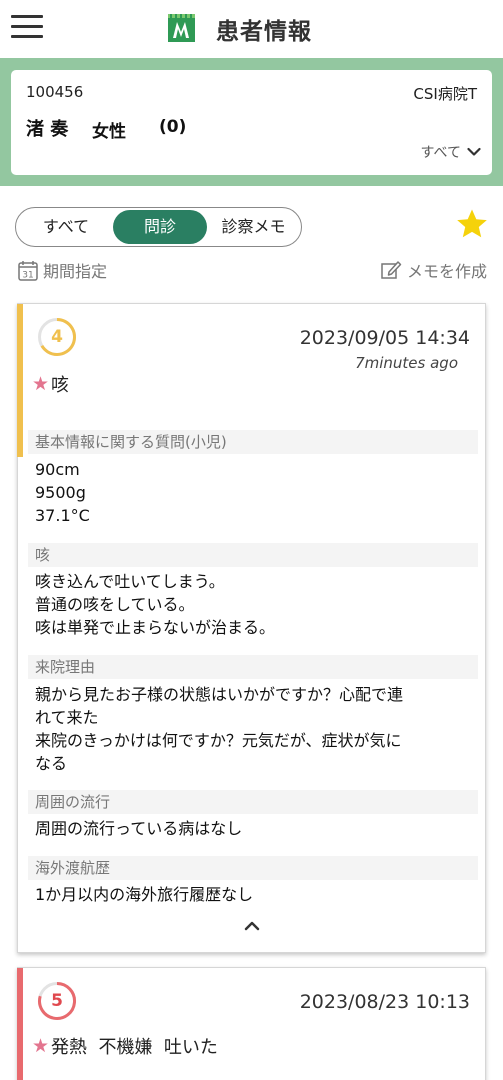 The image size is (503, 1080). Describe the element at coordinates (75, 271) in the screenshot. I see `period-filter-label: 期間指定` at that location.